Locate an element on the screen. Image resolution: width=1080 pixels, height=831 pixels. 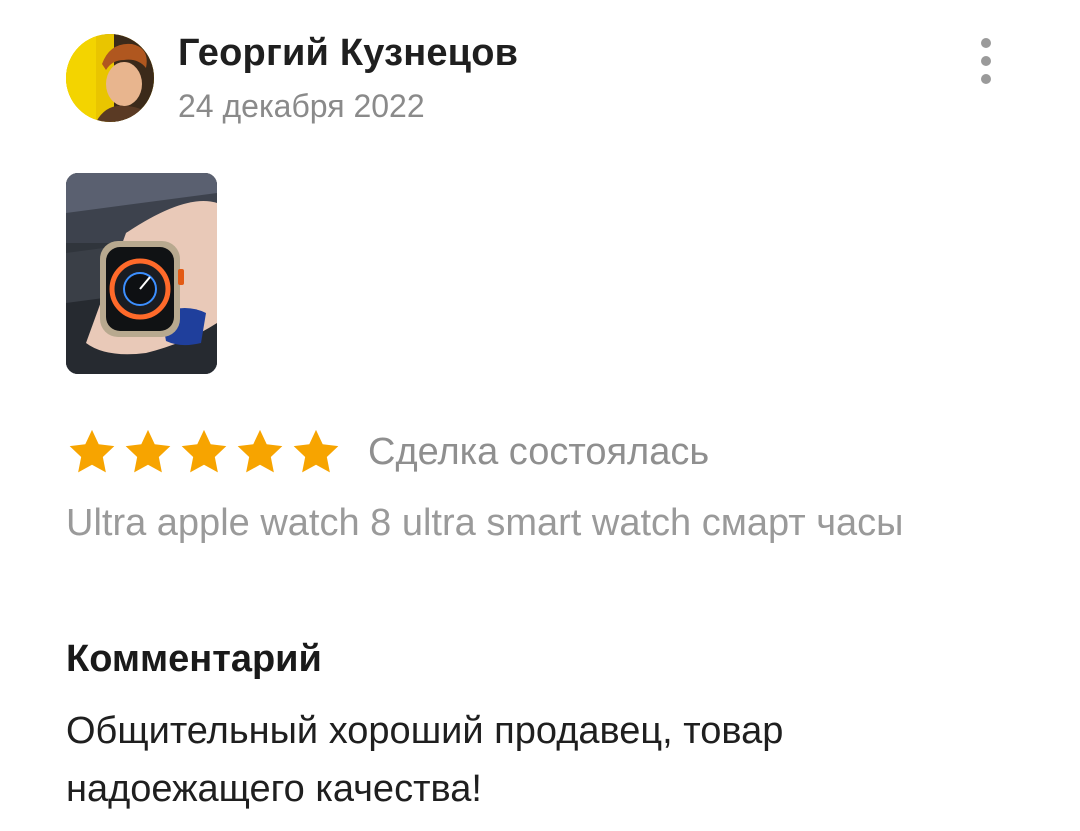
more-vertical-icon is located at coordinates (986, 43).